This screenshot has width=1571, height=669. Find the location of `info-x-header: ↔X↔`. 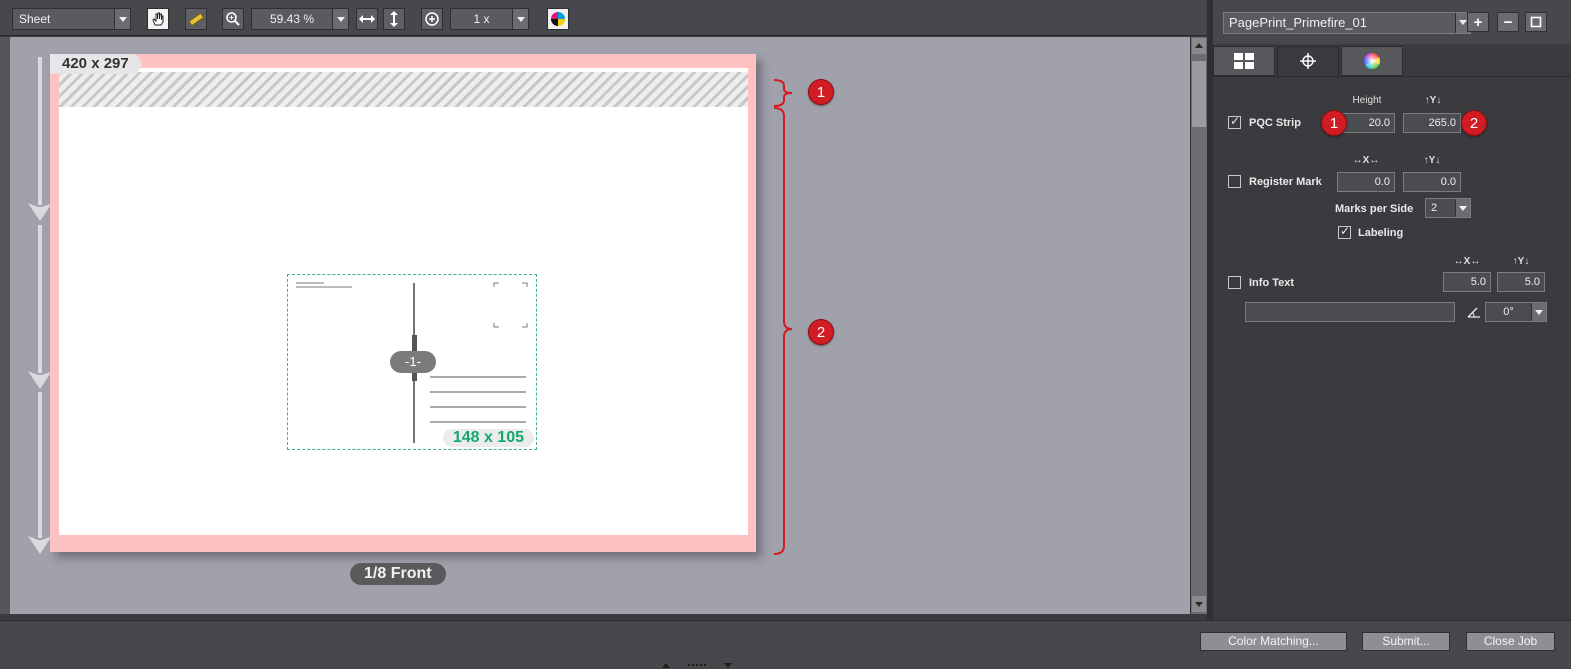

info-x-header: ↔X↔ is located at coordinates (1467, 261).